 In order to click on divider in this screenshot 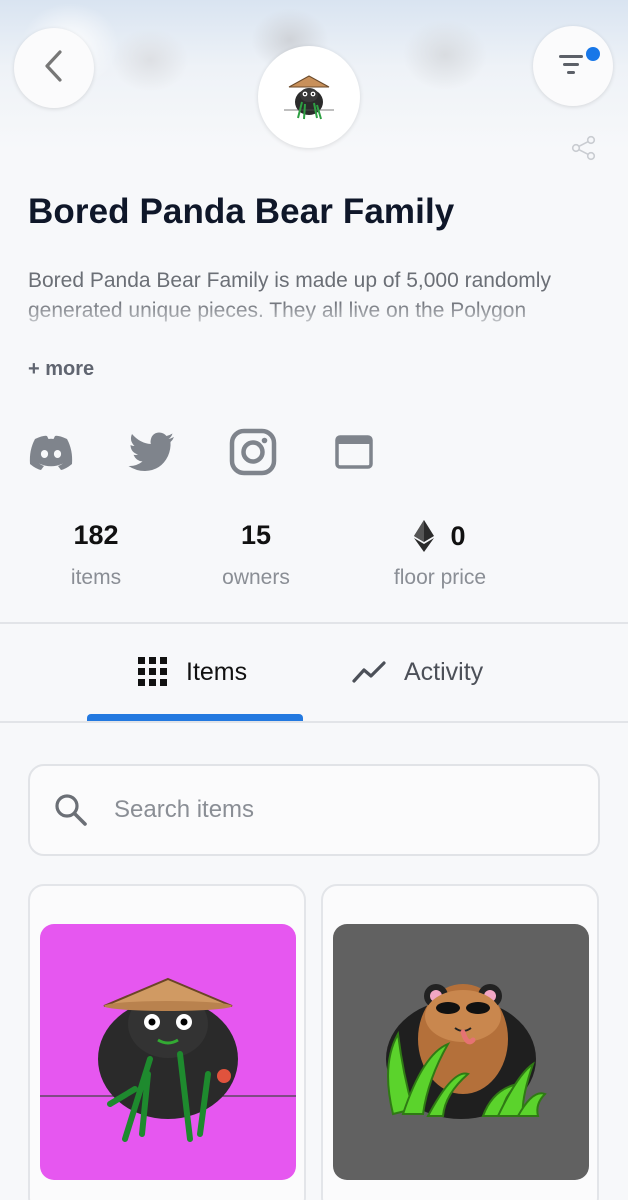, I will do `click(314, 623)`.